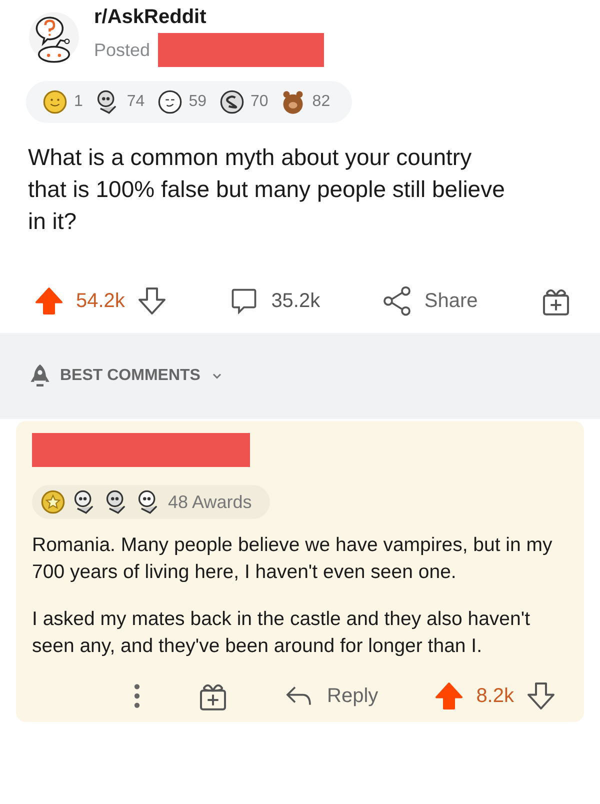  Describe the element at coordinates (137, 696) in the screenshot. I see `more-options-icon` at that location.